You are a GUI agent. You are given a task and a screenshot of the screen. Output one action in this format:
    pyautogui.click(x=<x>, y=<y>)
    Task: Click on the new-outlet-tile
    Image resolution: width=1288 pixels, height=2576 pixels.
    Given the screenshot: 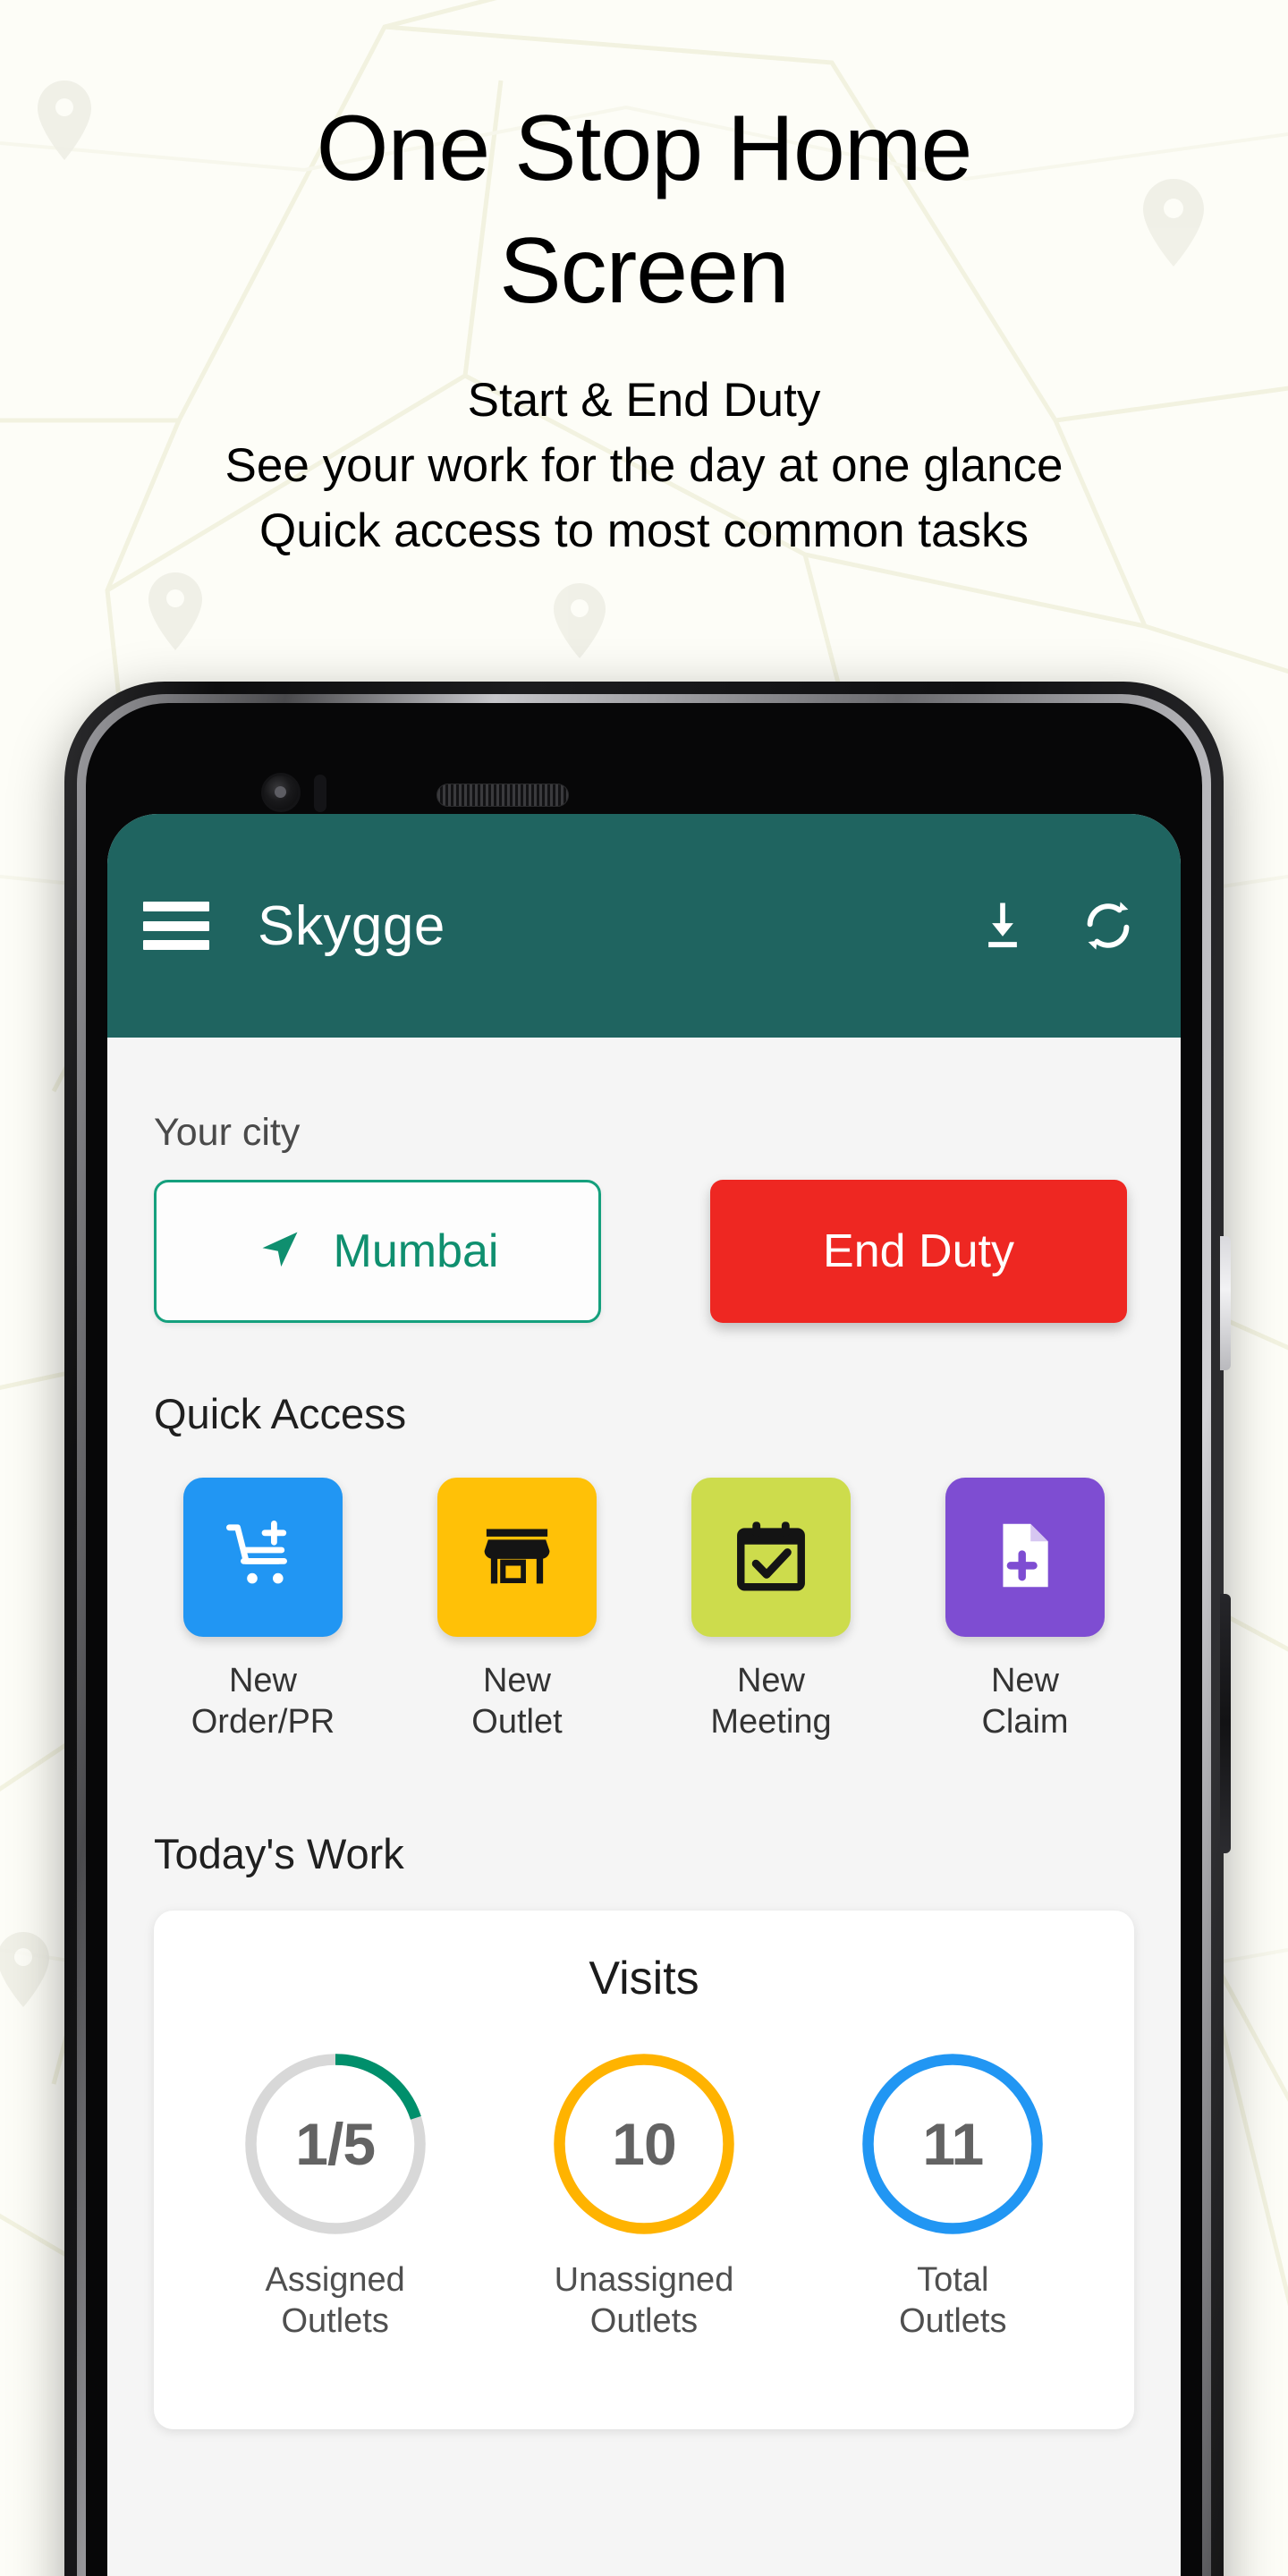 What is the action you would take?
    pyautogui.click(x=517, y=1557)
    